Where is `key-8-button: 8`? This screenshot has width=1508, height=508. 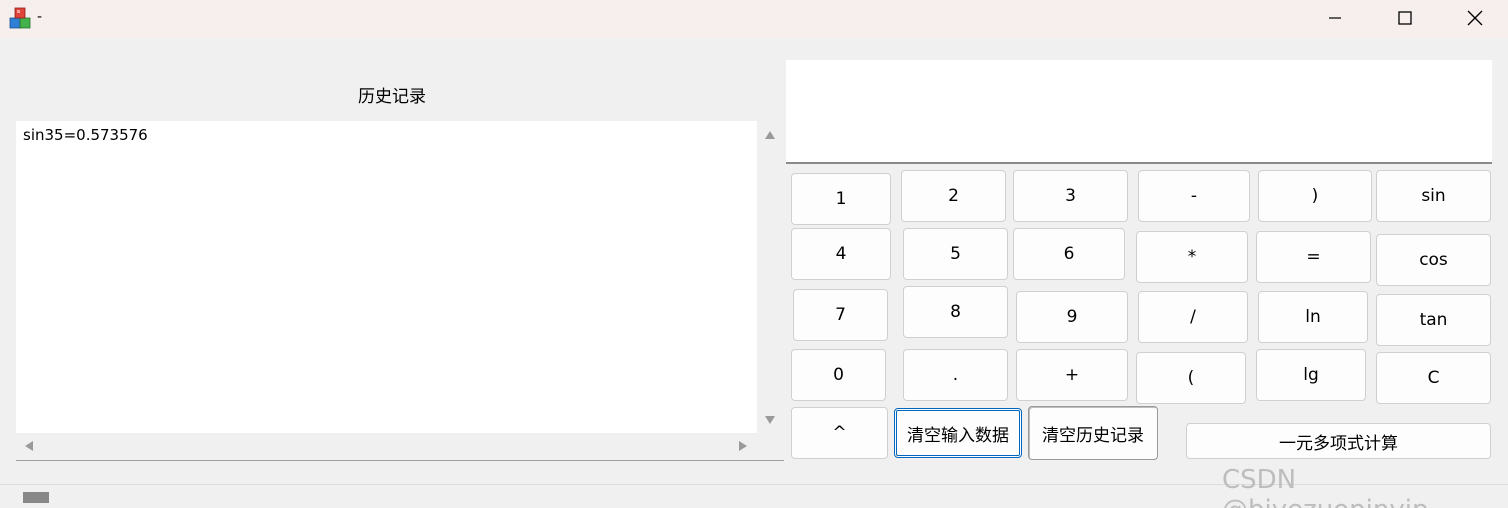
key-8-button: 8 is located at coordinates (955, 312).